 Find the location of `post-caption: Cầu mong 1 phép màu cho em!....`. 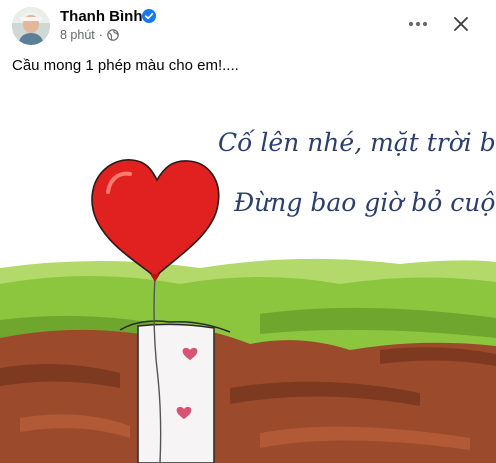

post-caption: Cầu mong 1 phép màu cho em!.... is located at coordinates (125, 65).